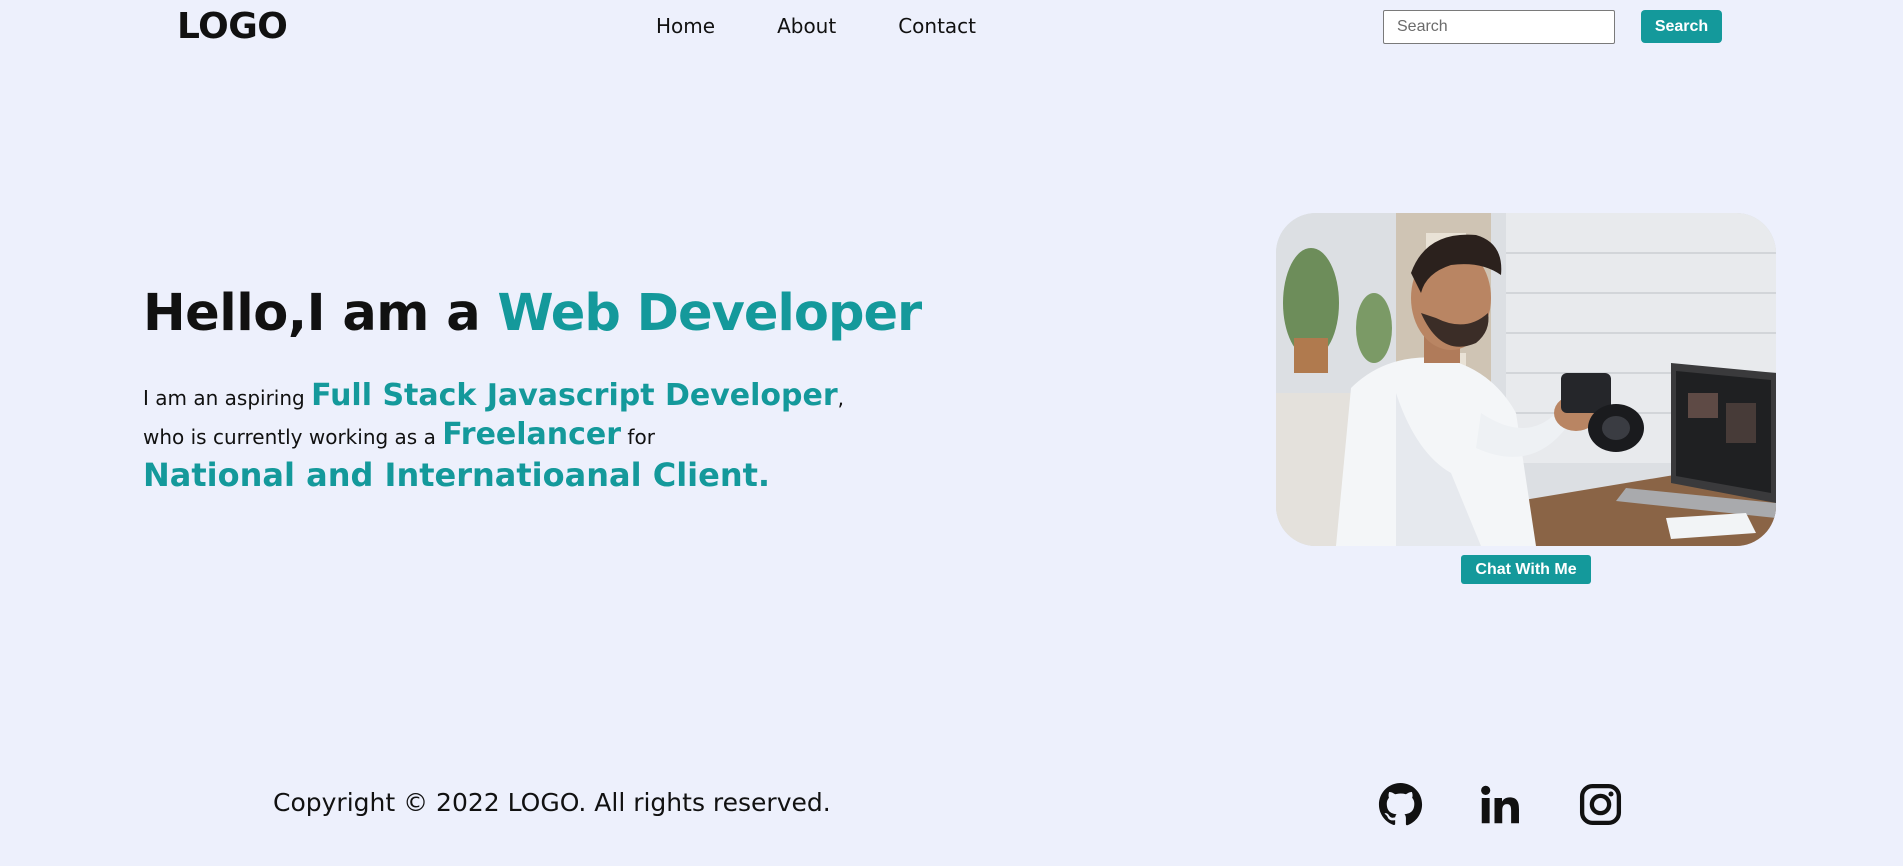 Image resolution: width=1903 pixels, height=866 pixels. I want to click on nav-about-link: About, so click(806, 26).